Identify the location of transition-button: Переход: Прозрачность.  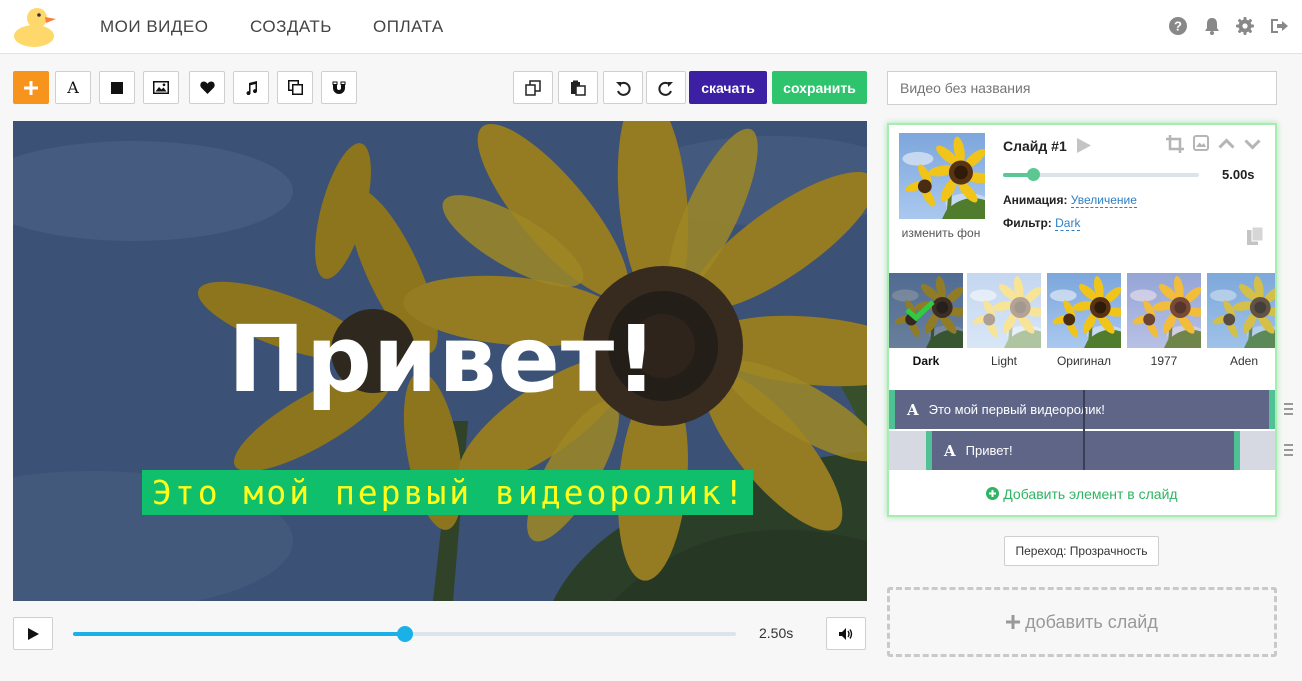
(1081, 551).